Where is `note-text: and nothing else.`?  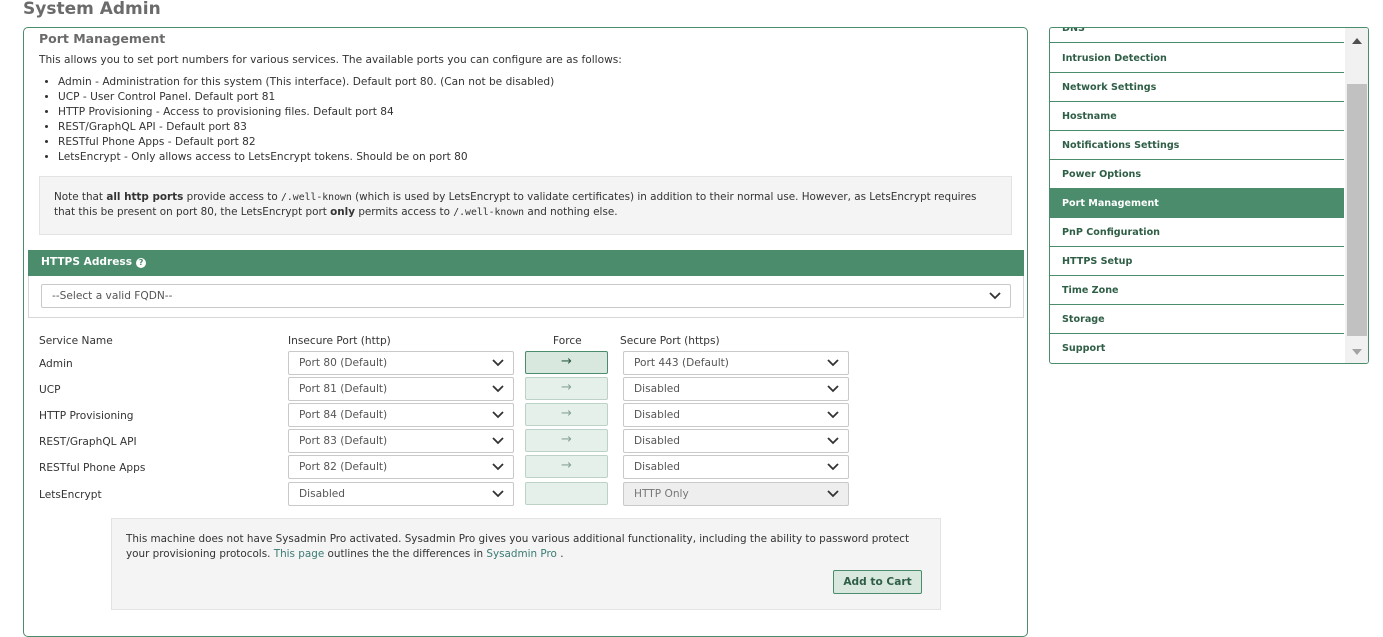 note-text: and nothing else. is located at coordinates (571, 212).